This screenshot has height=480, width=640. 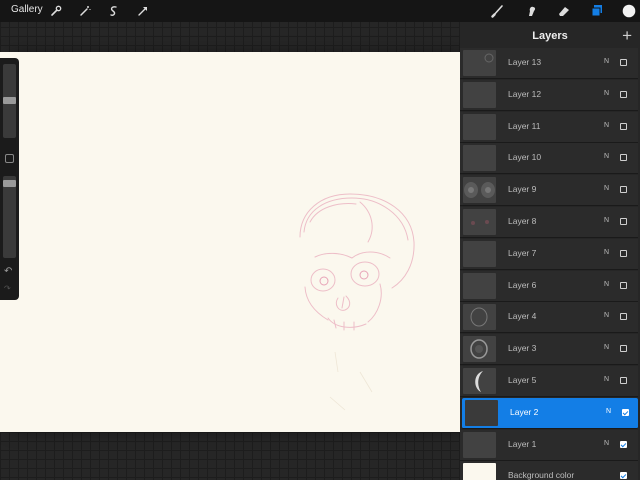 I want to click on eraser-icon, so click(x=564, y=11).